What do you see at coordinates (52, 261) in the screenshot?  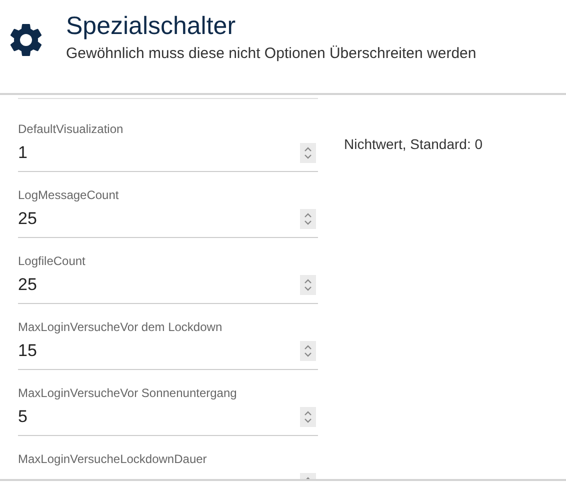 I see `field-label: LogfileCount` at bounding box center [52, 261].